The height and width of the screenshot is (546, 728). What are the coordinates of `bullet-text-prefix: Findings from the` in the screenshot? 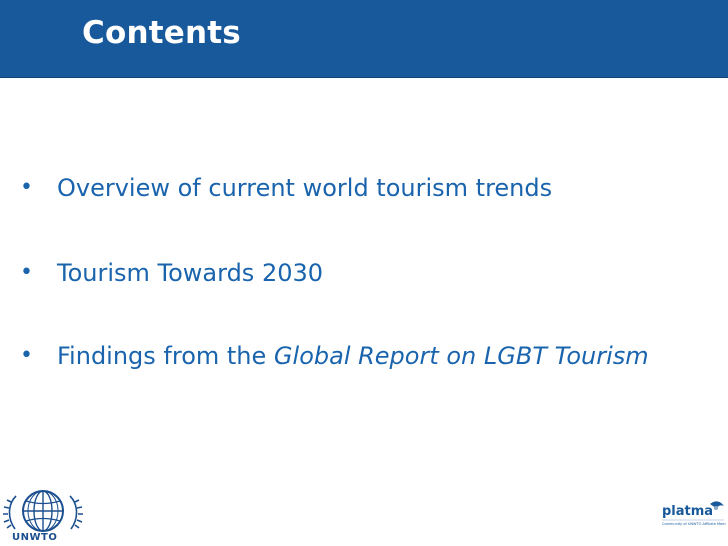 It's located at (165, 356).